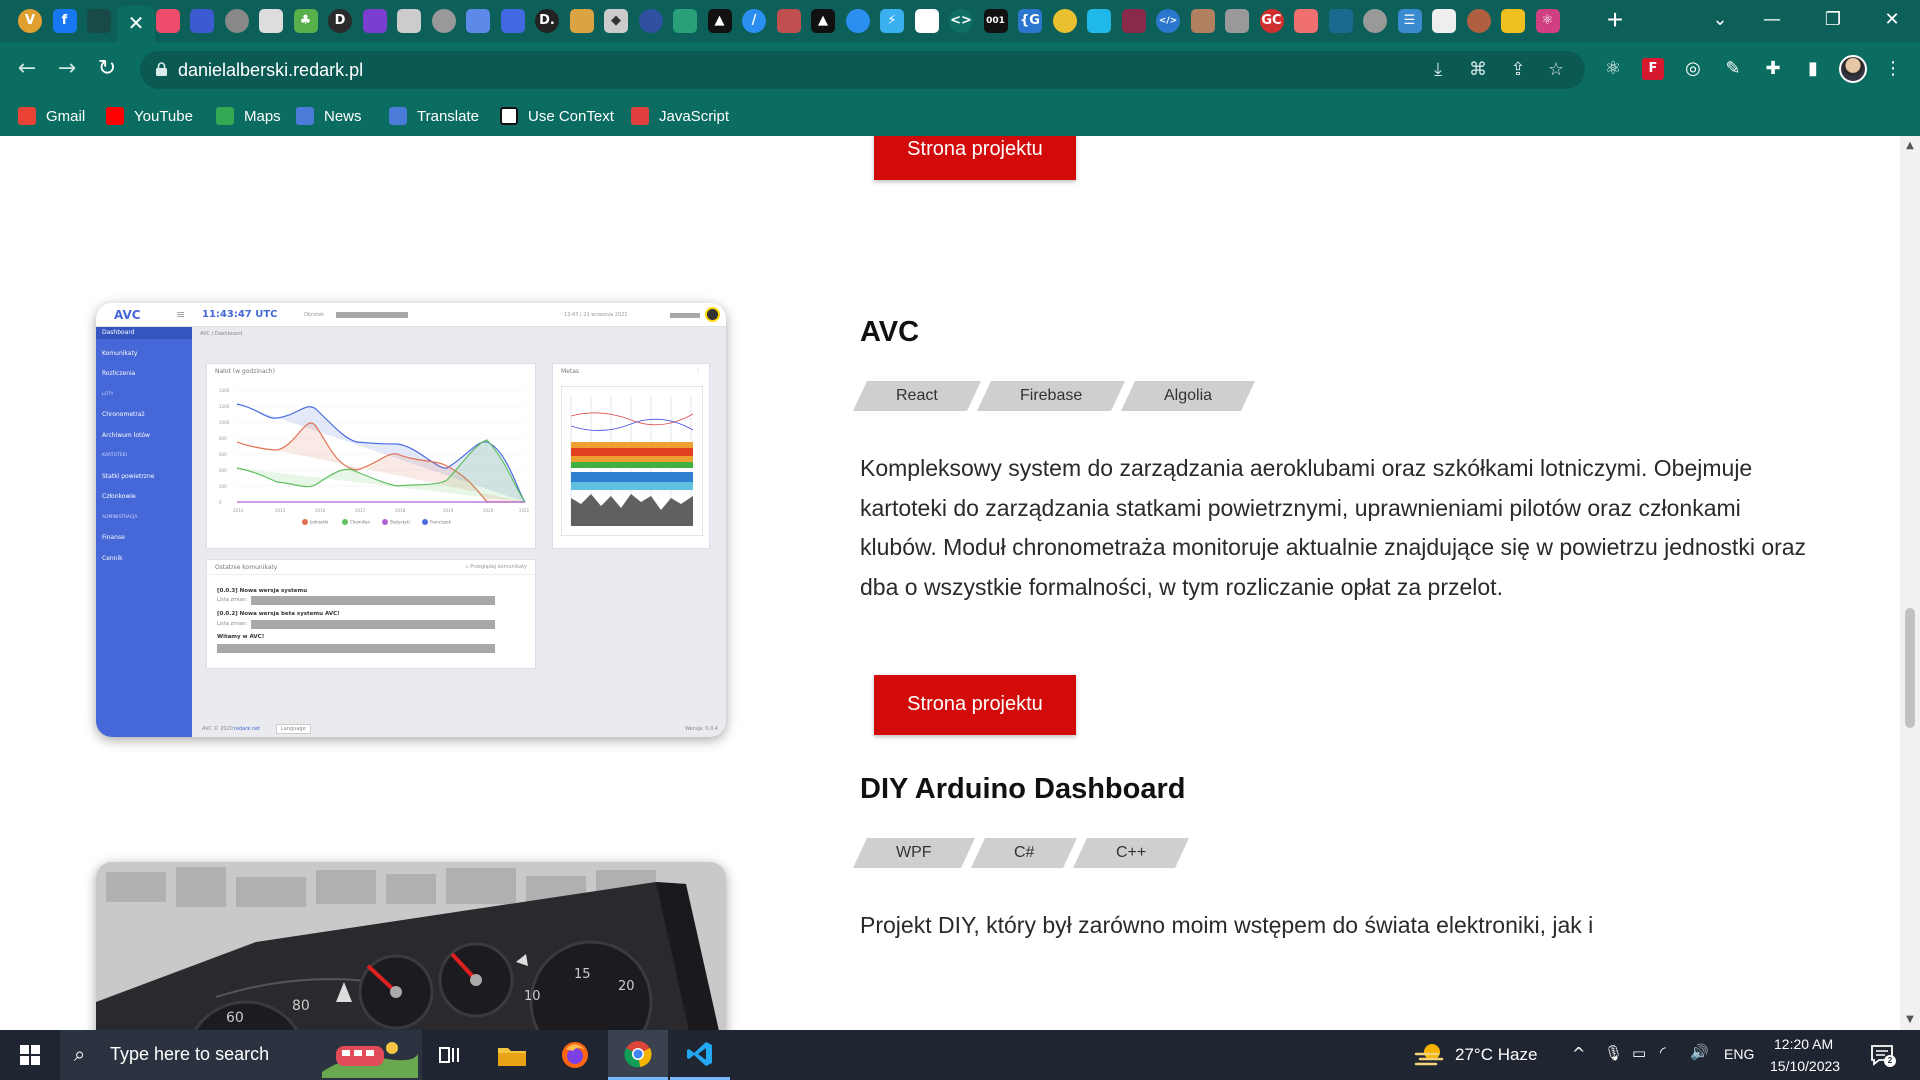 The height and width of the screenshot is (1080, 1920). Describe the element at coordinates (270, 70) in the screenshot. I see `url-text: danielalberski.redark.pl` at that location.